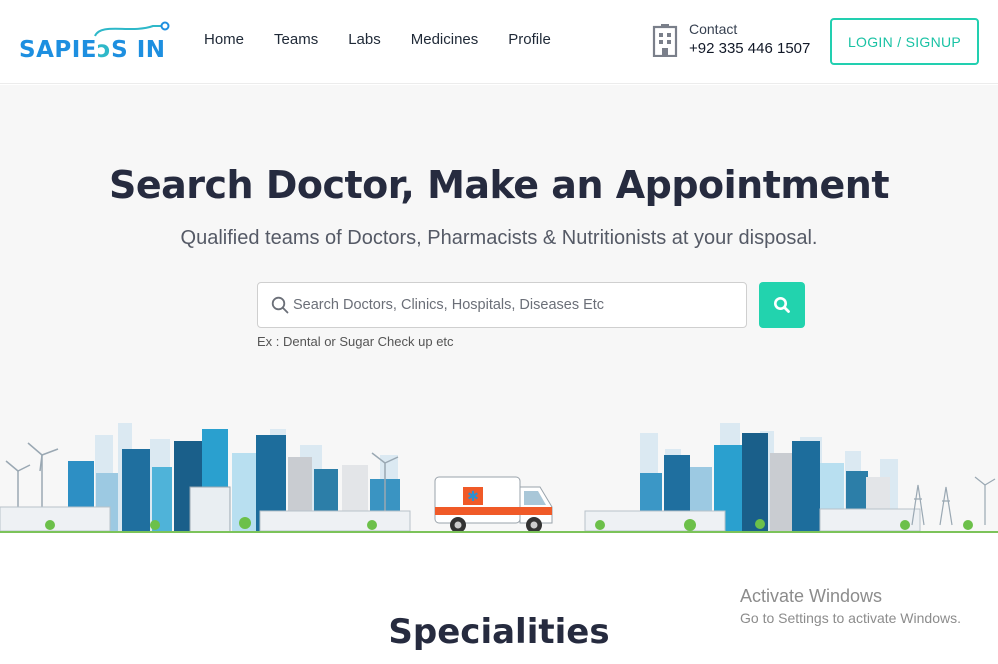  What do you see at coordinates (904, 41) in the screenshot?
I see `login-signup-button: LOGIN / SIGNUP` at bounding box center [904, 41].